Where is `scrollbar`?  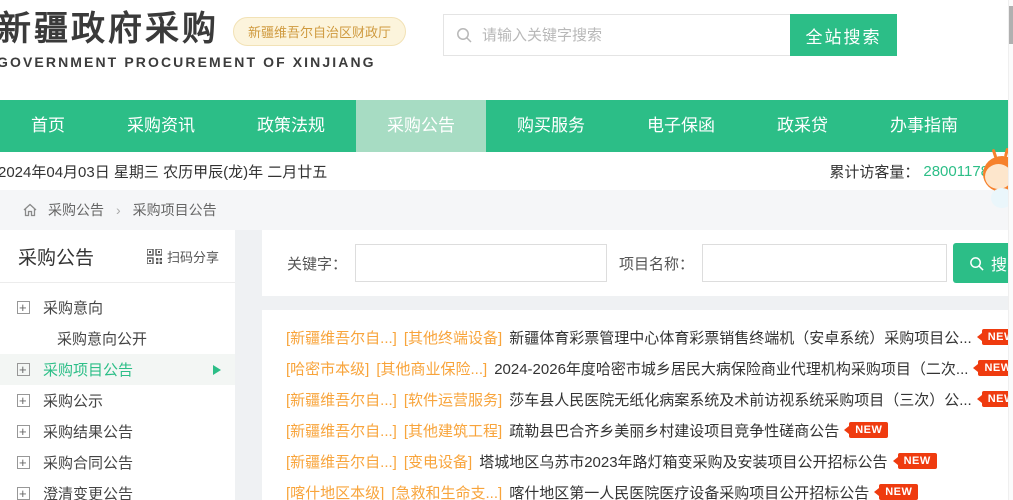
scrollbar is located at coordinates (1010, 250).